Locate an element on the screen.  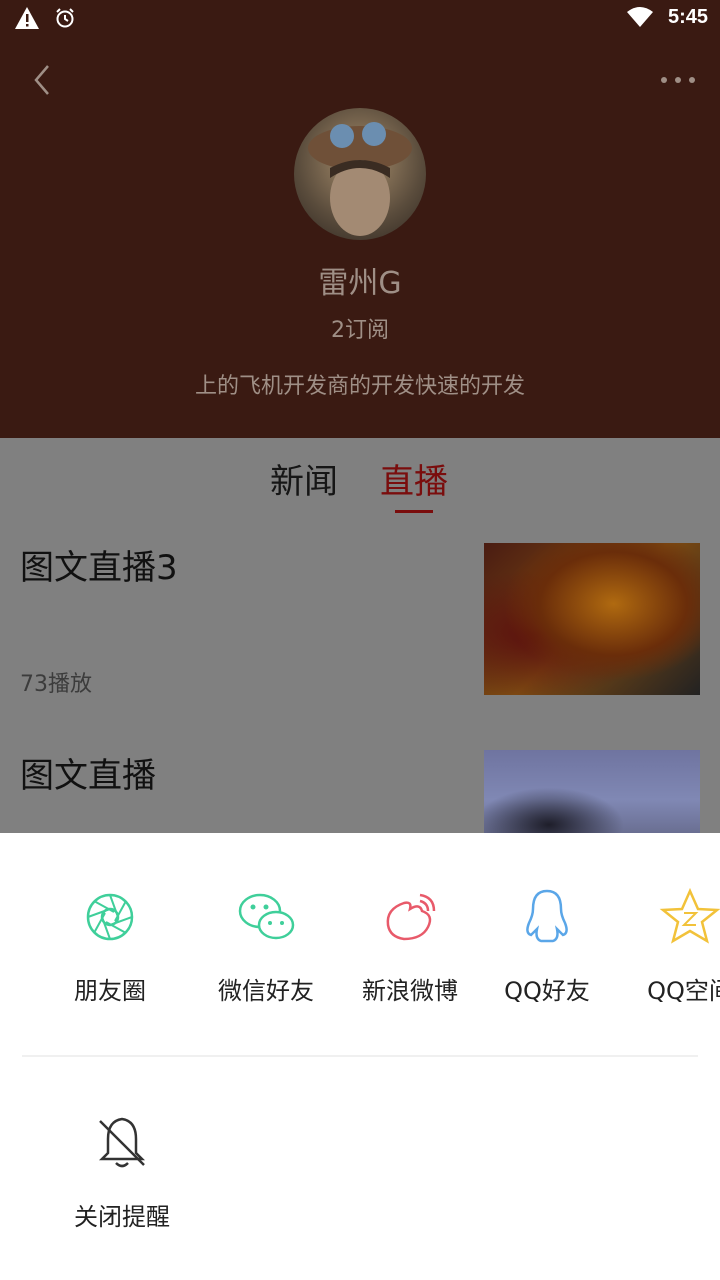
divider is located at coordinates (360, 1056).